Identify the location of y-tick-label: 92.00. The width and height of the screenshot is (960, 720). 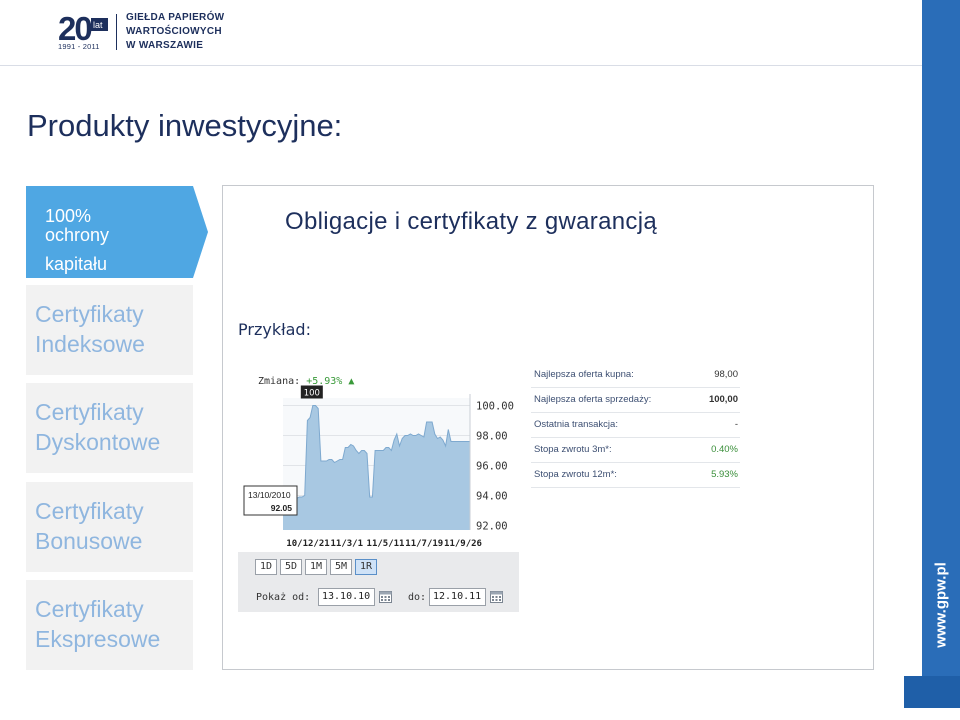
(492, 527).